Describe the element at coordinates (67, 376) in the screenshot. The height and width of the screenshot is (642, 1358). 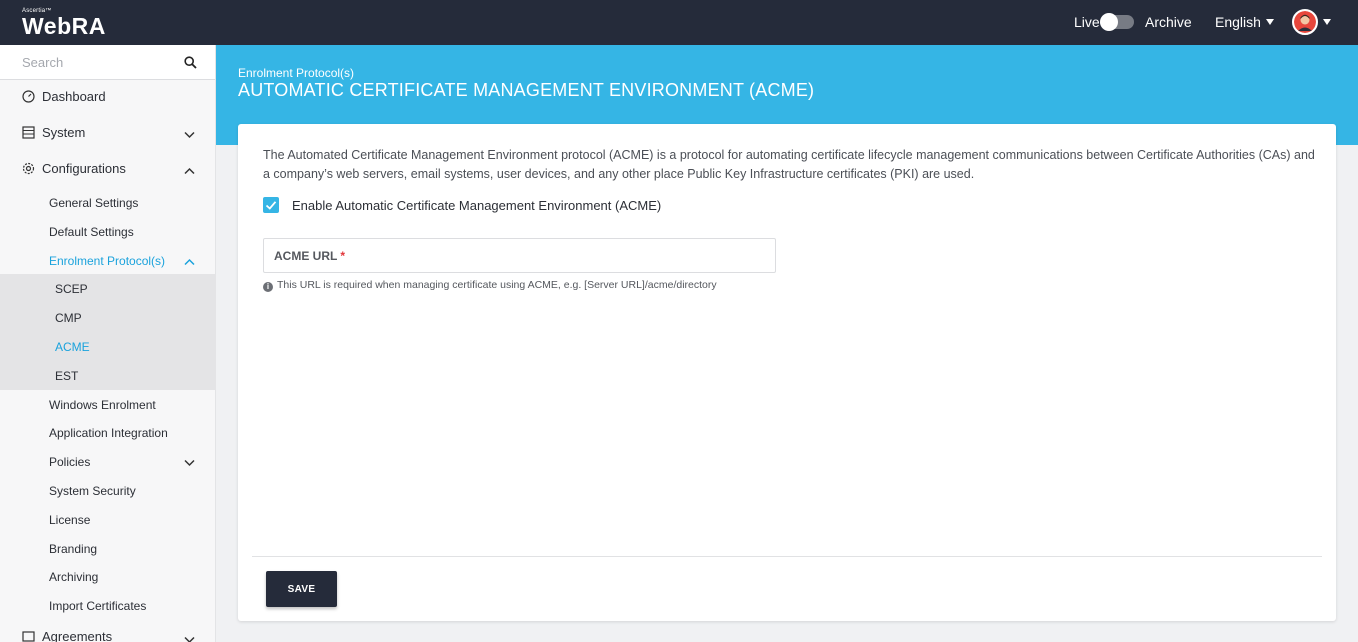
I see `sidebar-item-label: EST` at that location.